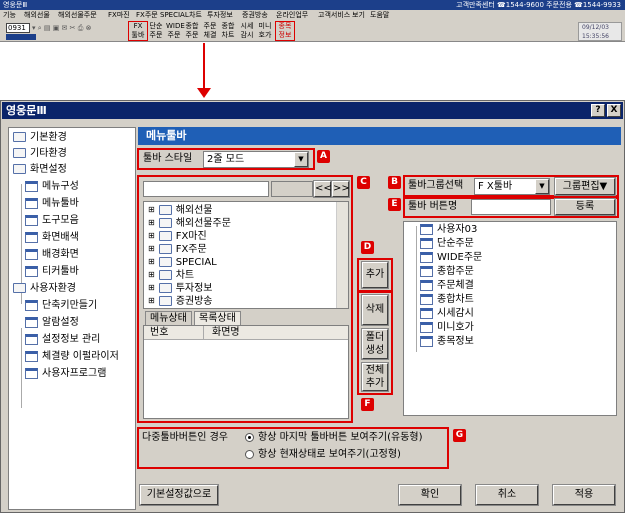  What do you see at coordinates (180, 301) in the screenshot?
I see `menu-tree-item: ⊞ 증권방송` at bounding box center [180, 301].